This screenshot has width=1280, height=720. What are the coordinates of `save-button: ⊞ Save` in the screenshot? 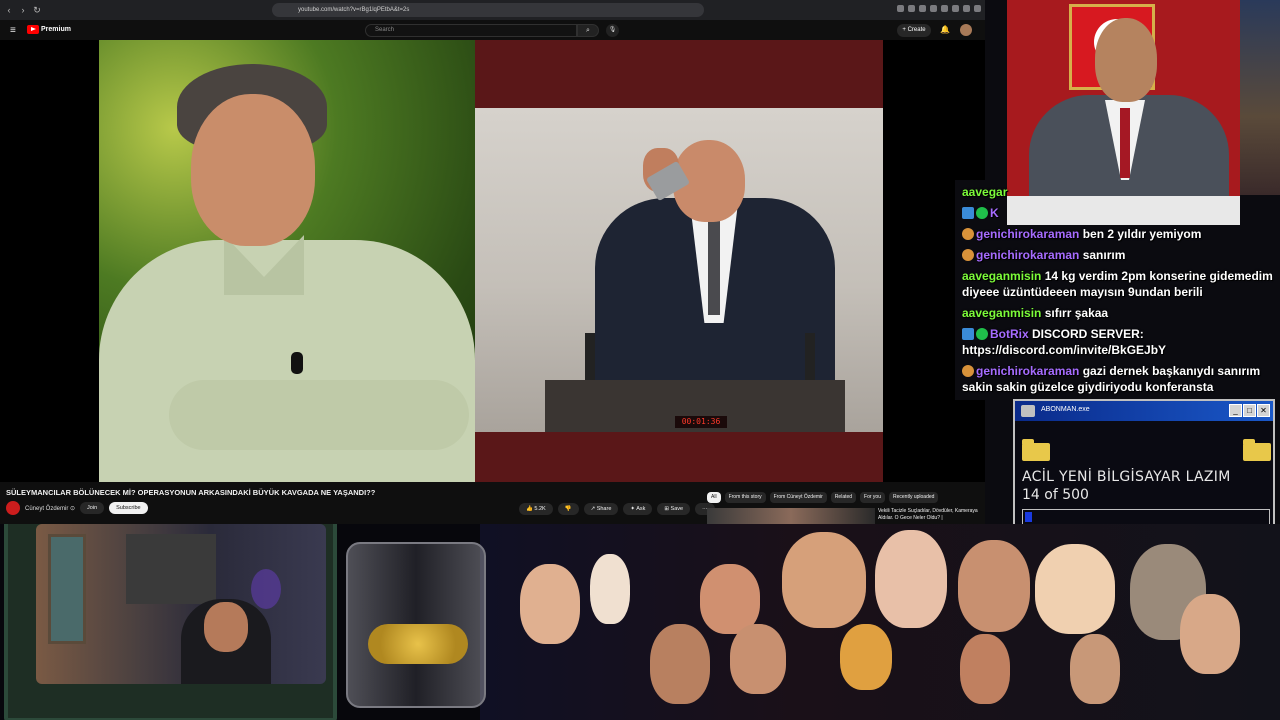 It's located at (674, 509).